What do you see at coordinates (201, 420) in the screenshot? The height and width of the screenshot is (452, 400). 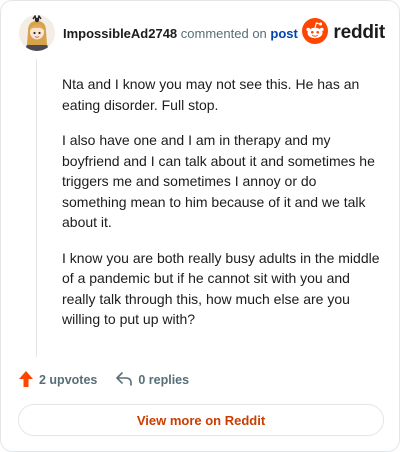 I see `view-more-on-reddit-button: View more on Reddit` at bounding box center [201, 420].